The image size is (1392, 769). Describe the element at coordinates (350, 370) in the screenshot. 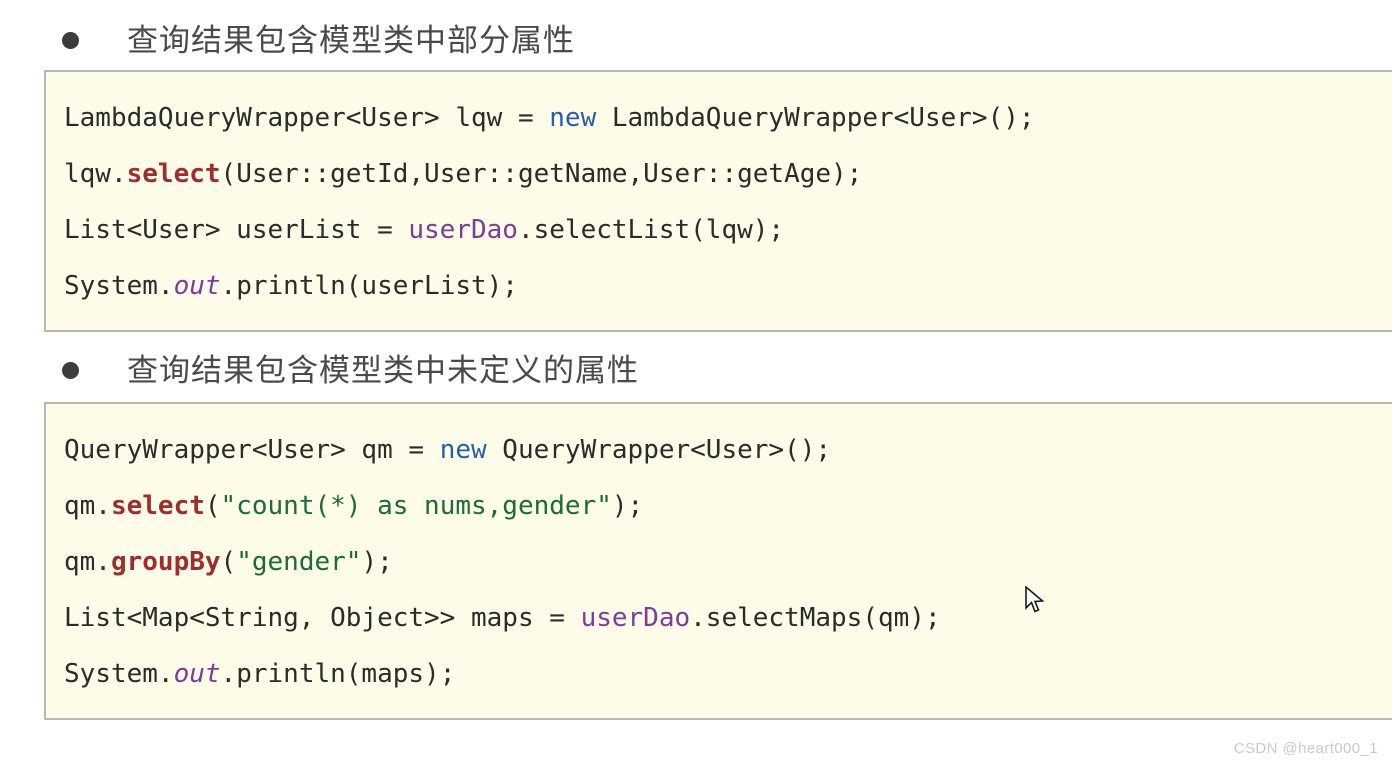

I see `bullet-heading-row-2: 查询结果包含模型类中未定义的属性` at that location.